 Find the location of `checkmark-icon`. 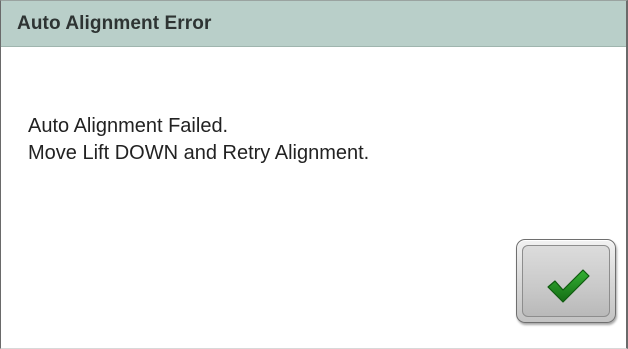

checkmark-icon is located at coordinates (568, 286).